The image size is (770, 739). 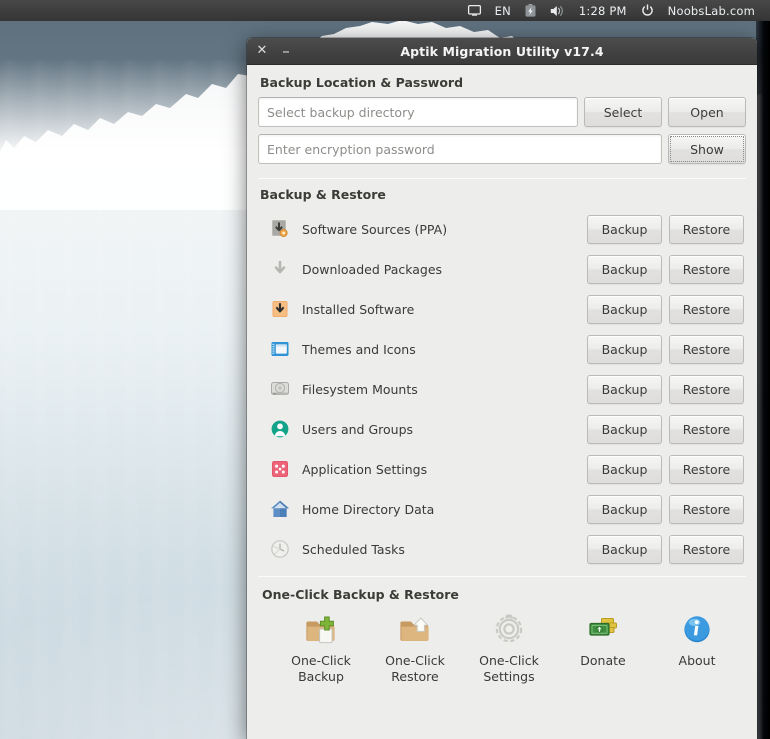 What do you see at coordinates (321, 629) in the screenshot?
I see `folder-add-icon` at bounding box center [321, 629].